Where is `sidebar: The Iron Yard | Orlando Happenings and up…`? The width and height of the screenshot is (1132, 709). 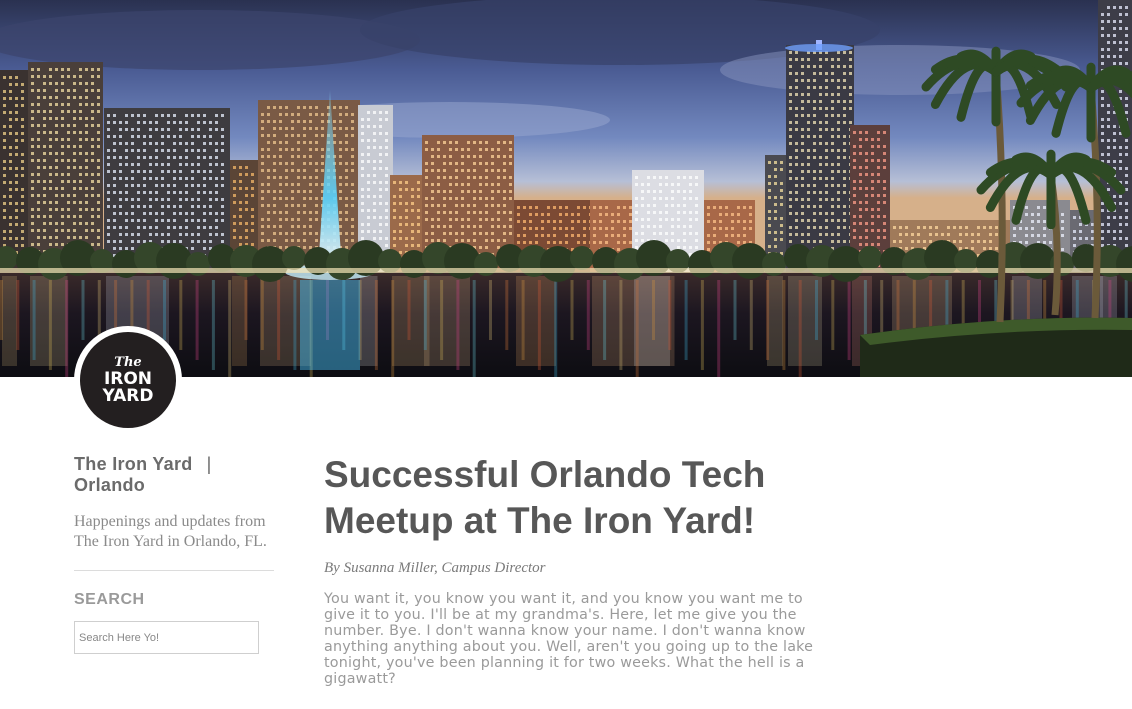
sidebar: The Iron Yard | Orlando Happenings and up… is located at coordinates (174, 554).